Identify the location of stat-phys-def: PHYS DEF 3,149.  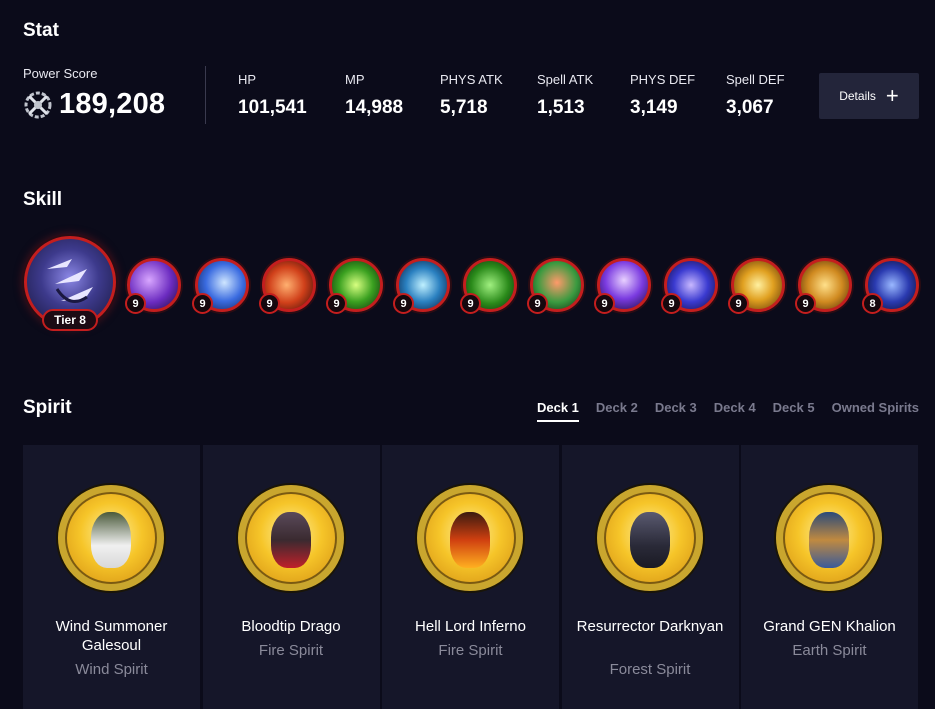
(662, 95).